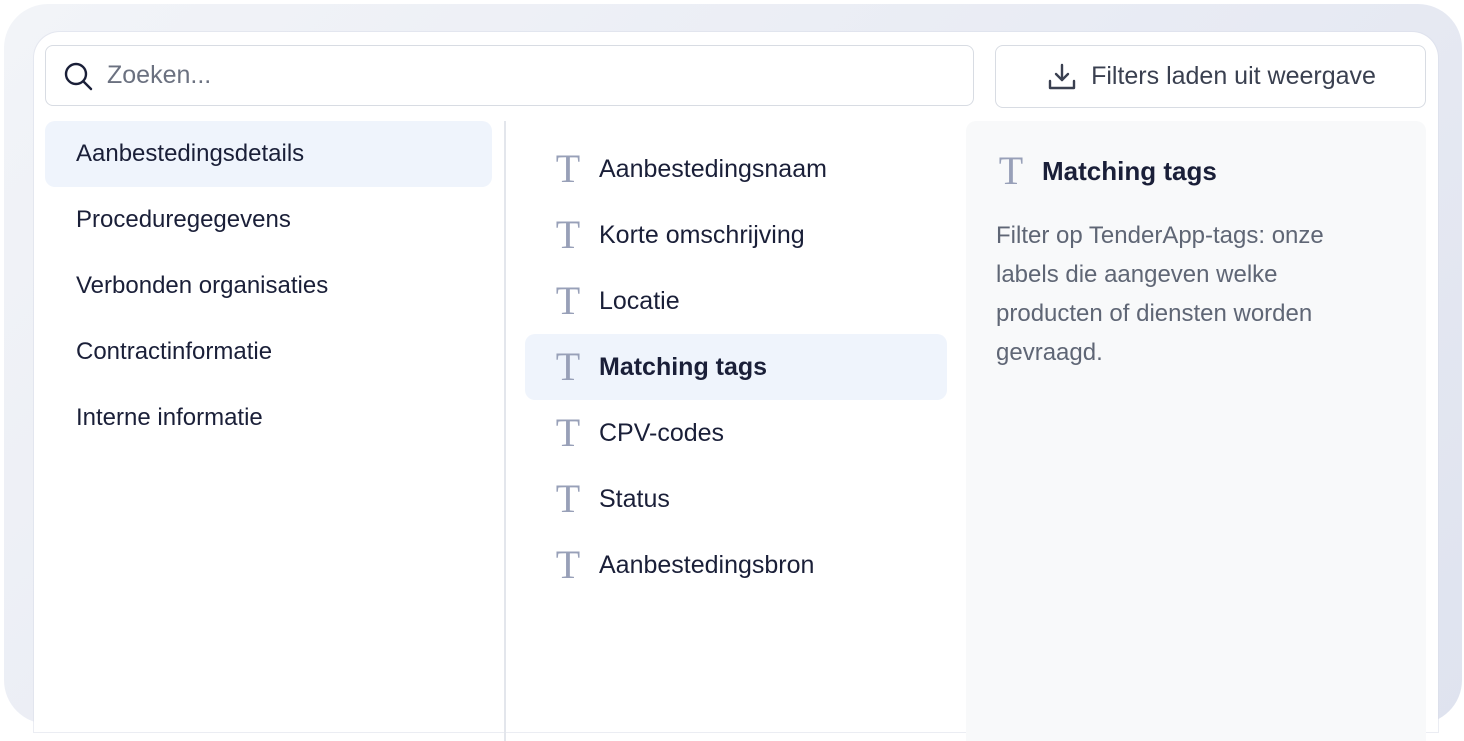 The image size is (1464, 741). Describe the element at coordinates (736, 499) in the screenshot. I see `field-item-status: T Status` at that location.